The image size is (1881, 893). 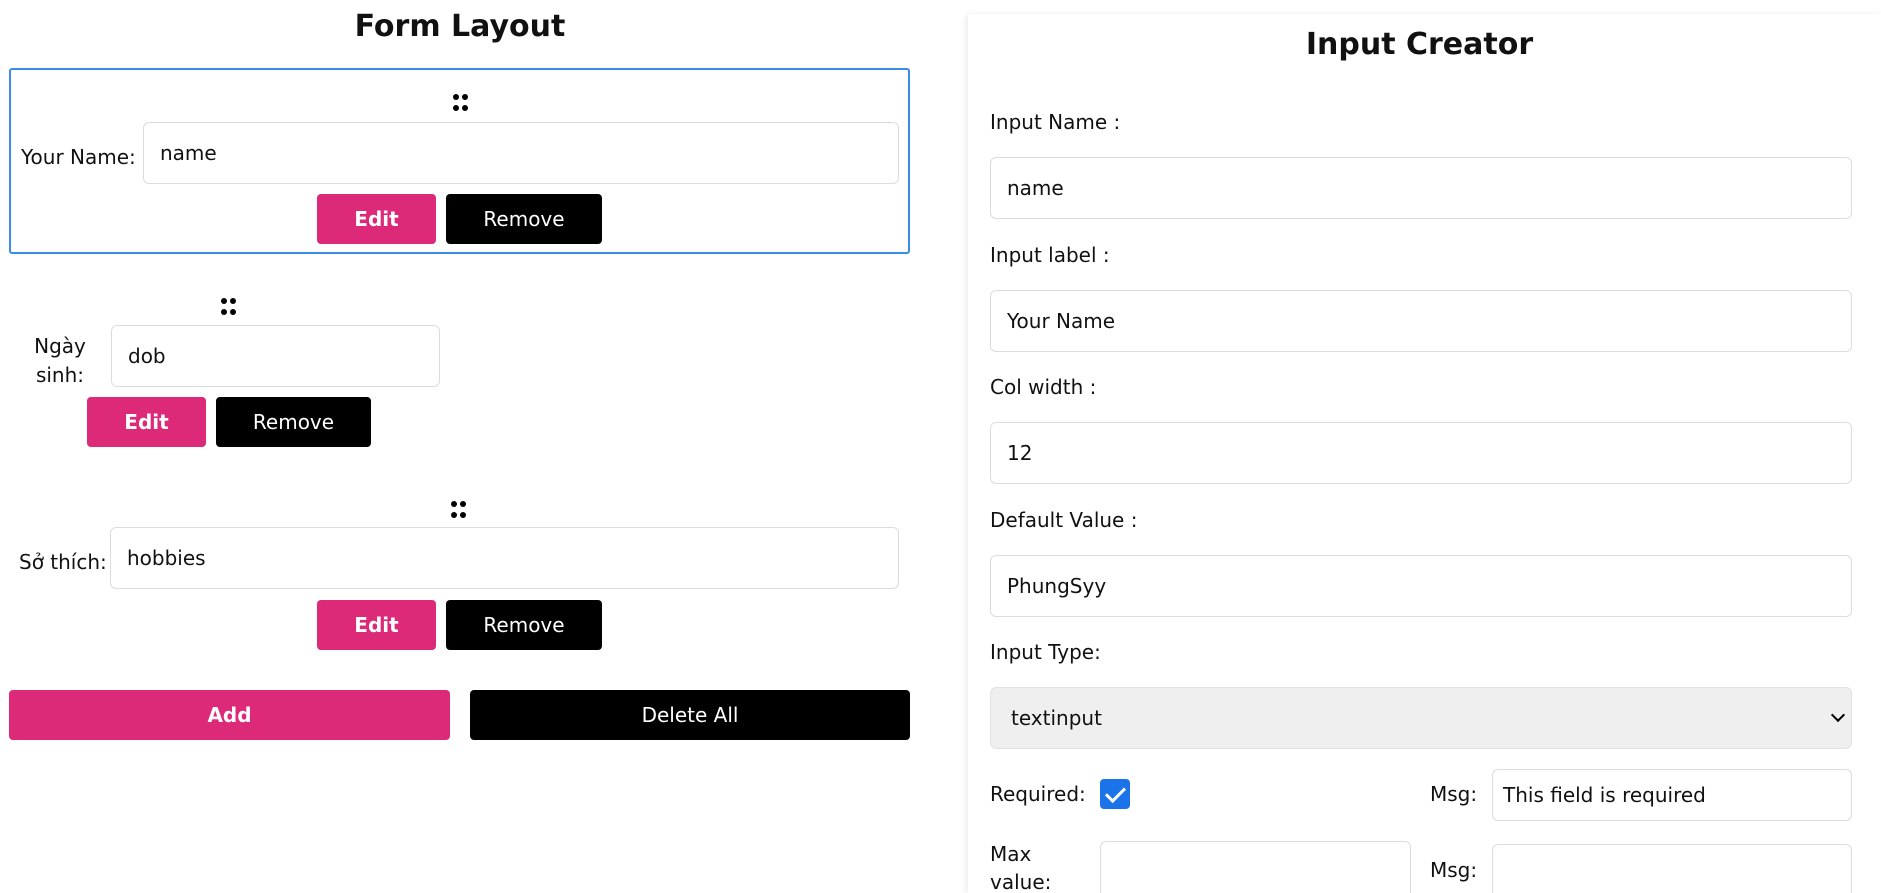 I want to click on field-label: Sở thích:, so click(x=63, y=562).